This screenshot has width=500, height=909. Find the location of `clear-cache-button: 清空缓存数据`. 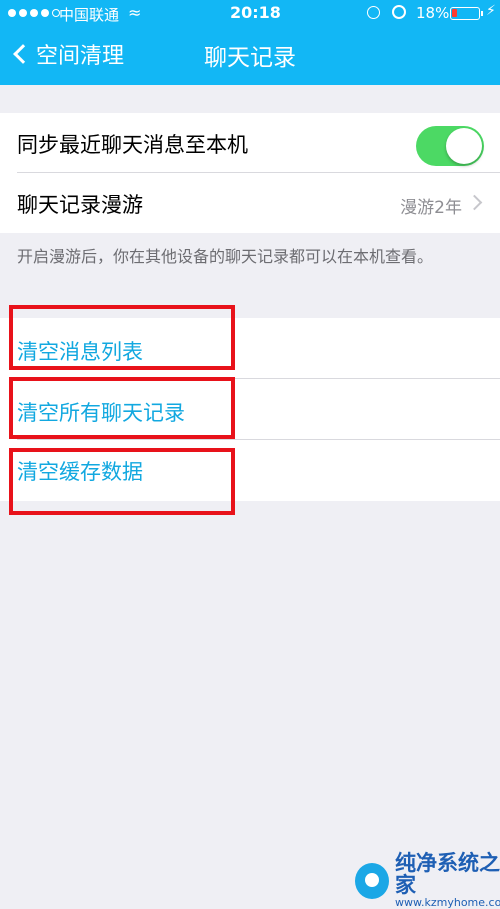

clear-cache-button: 清空缓存数据 is located at coordinates (250, 470).